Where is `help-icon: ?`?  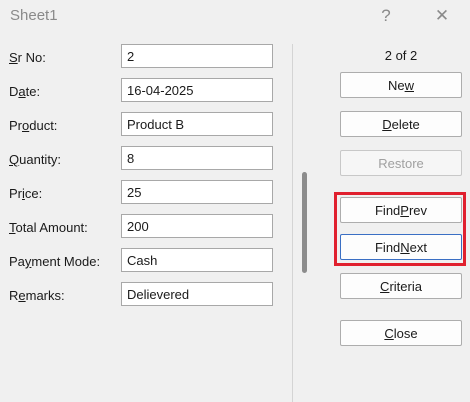 help-icon: ? is located at coordinates (386, 15).